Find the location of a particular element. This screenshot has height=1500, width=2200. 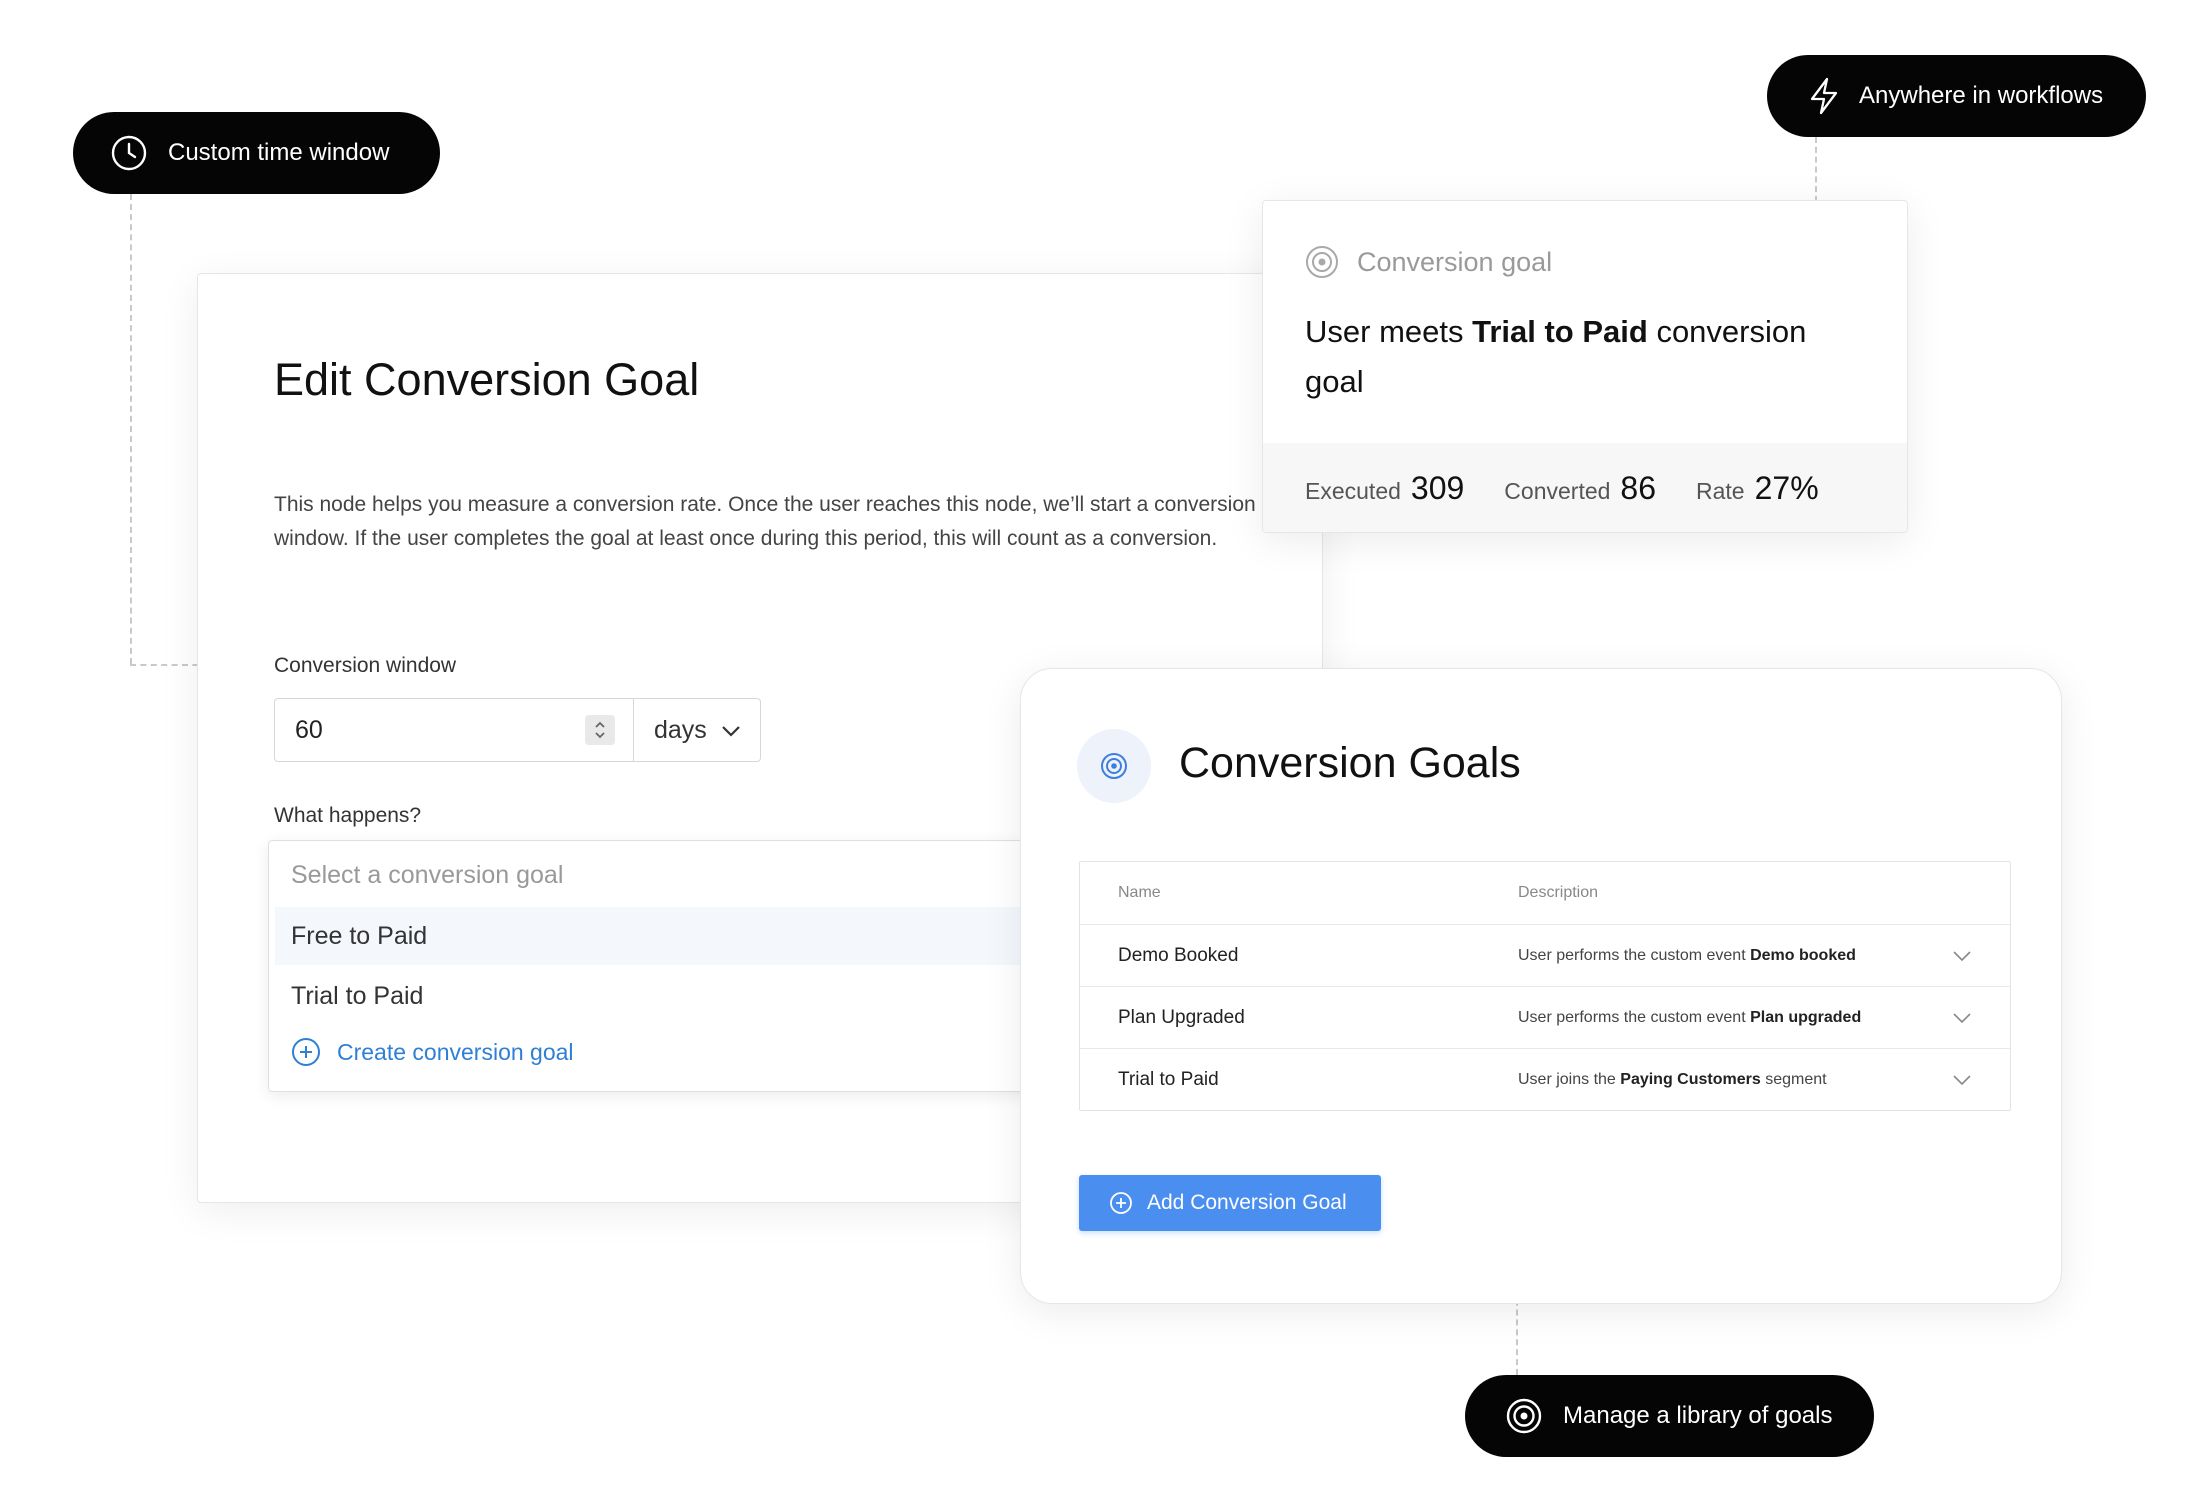

anywhere-in-workflows-label: Anywhere in workflows is located at coordinates (1981, 95).